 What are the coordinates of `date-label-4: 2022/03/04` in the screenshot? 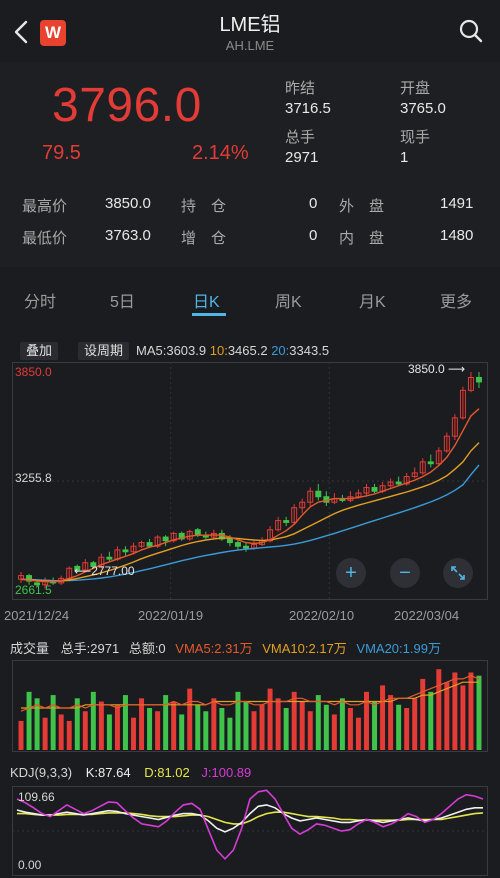 It's located at (427, 615).